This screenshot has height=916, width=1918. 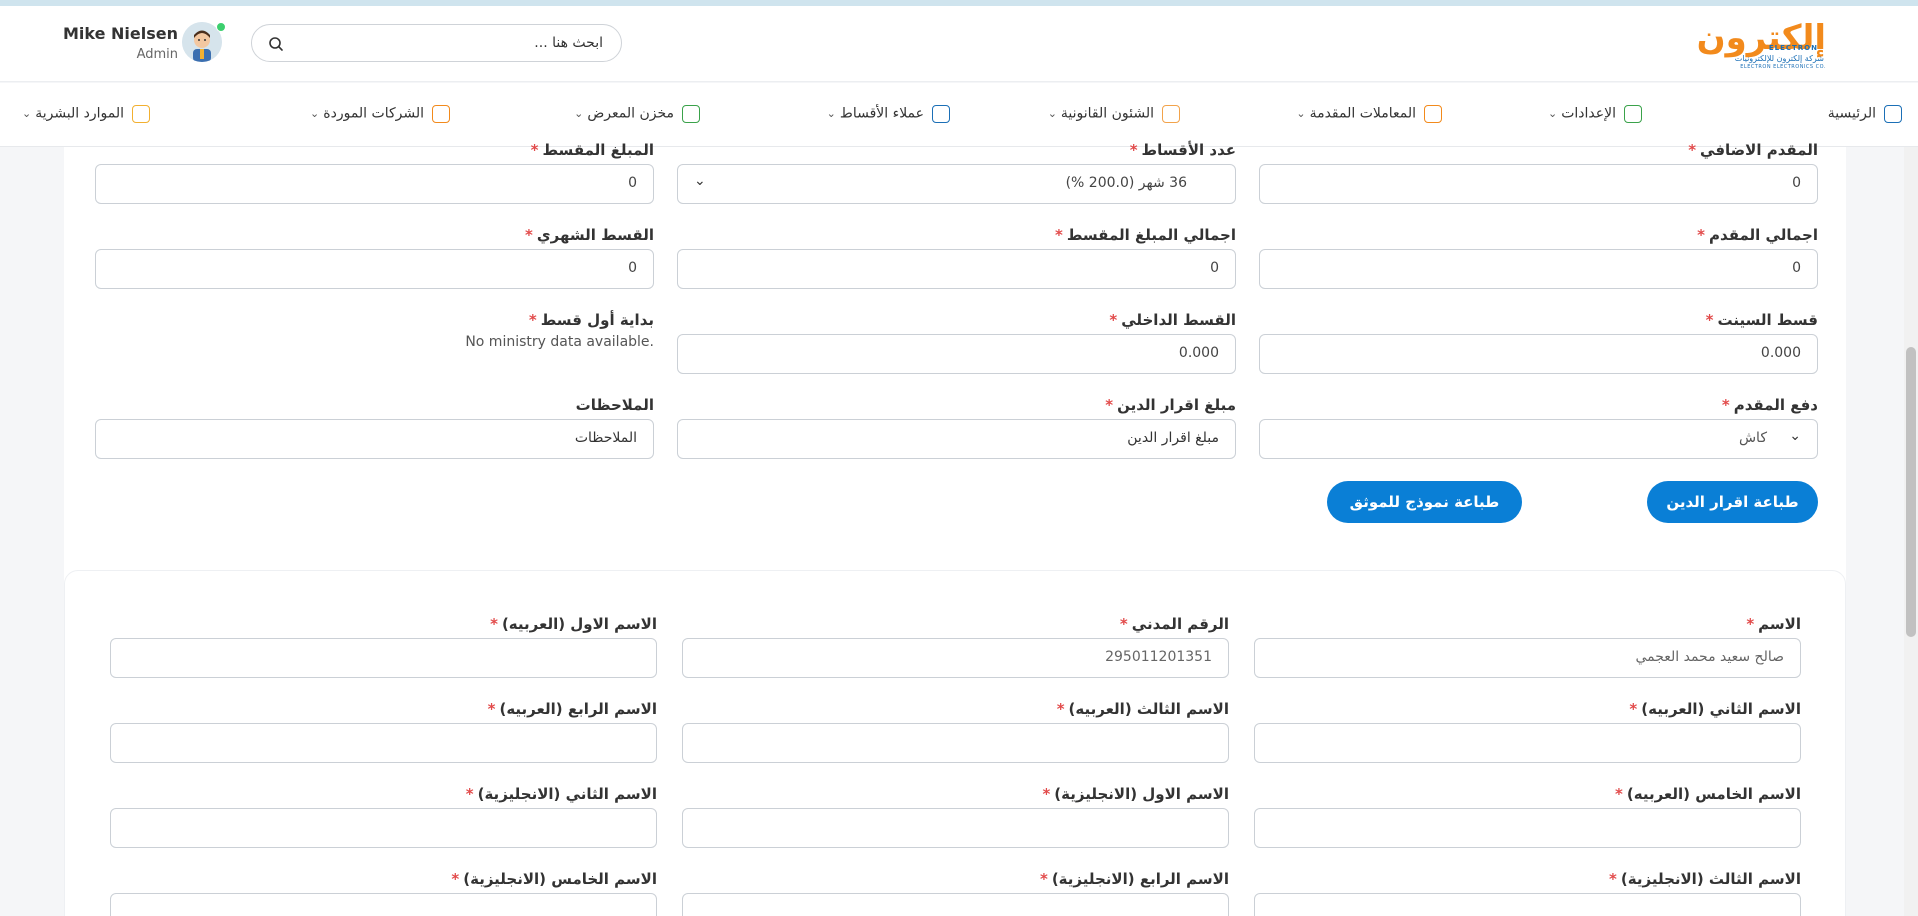 What do you see at coordinates (956, 354) in the screenshot?
I see `internal-installment-input: 0.000` at bounding box center [956, 354].